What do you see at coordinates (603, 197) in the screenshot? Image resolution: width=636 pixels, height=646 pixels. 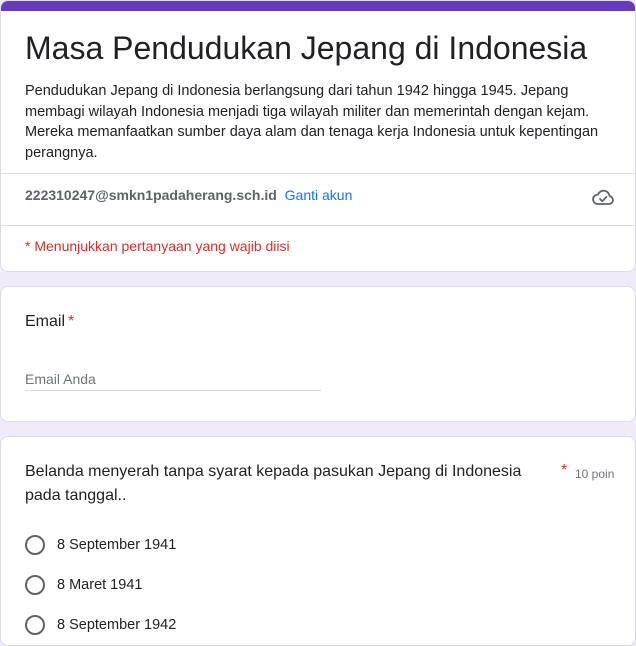 I see `cloud-saved-icon` at bounding box center [603, 197].